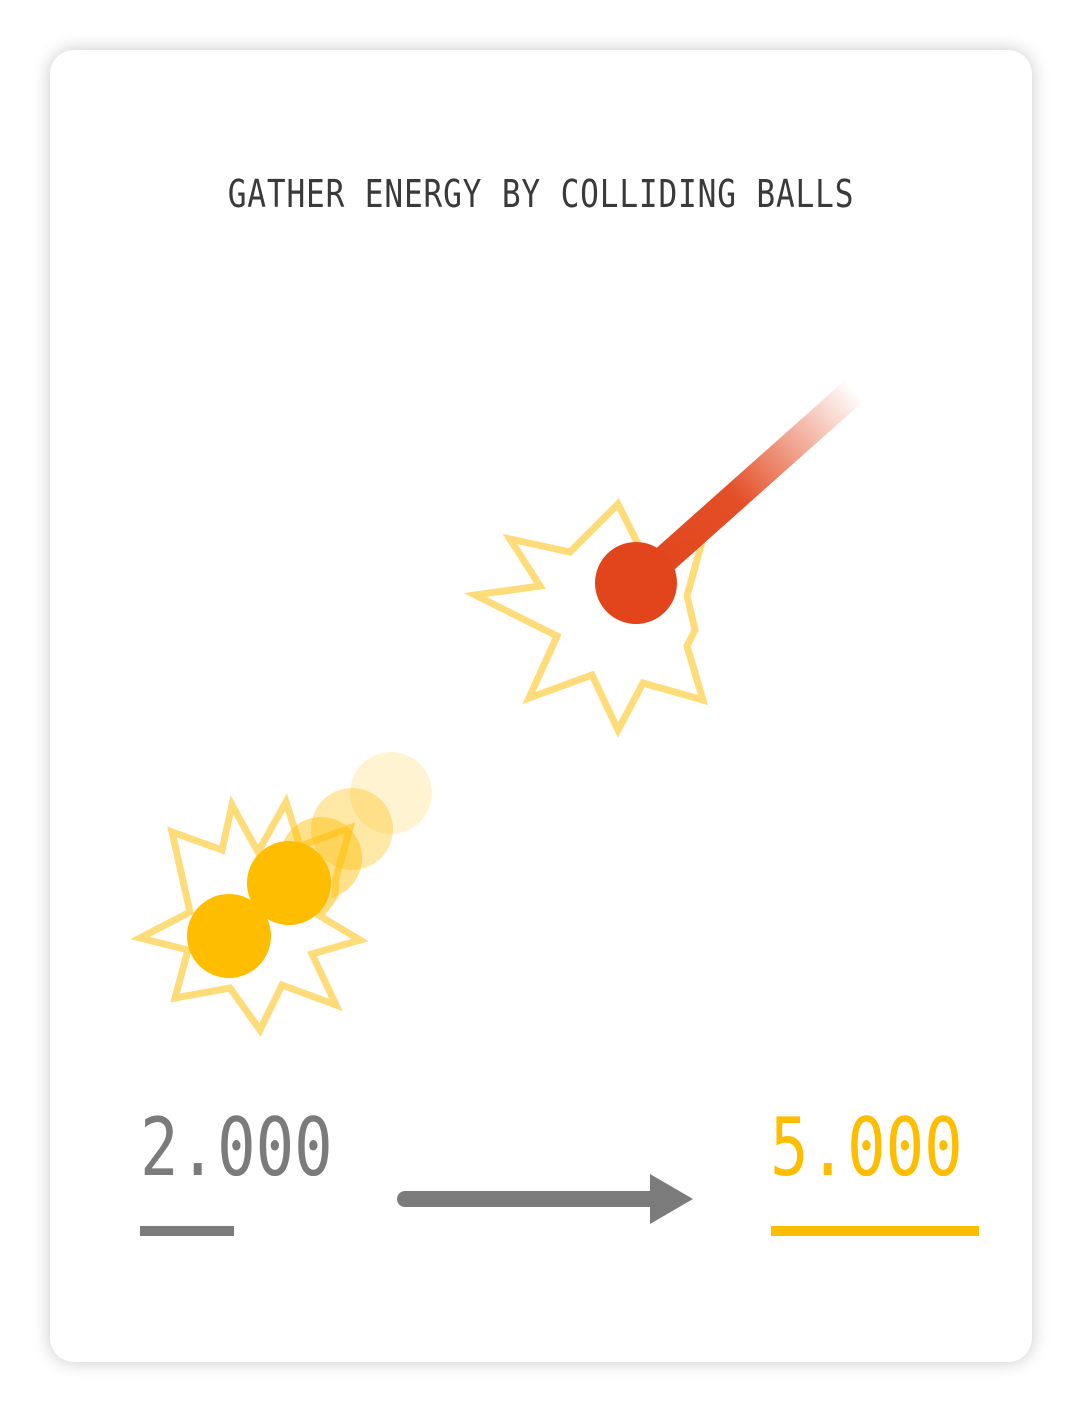 The height and width of the screenshot is (1413, 1083). What do you see at coordinates (545, 1199) in the screenshot?
I see `arrow-right-icon` at bounding box center [545, 1199].